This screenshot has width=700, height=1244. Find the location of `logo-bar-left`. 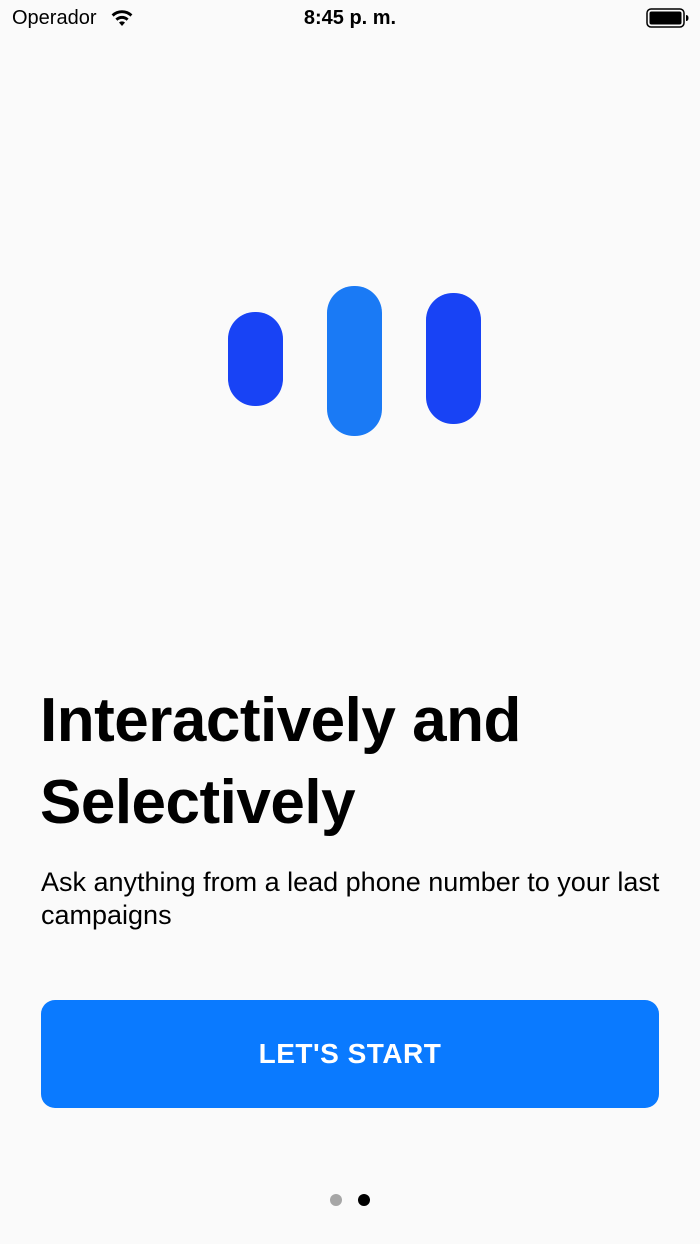

logo-bar-left is located at coordinates (255, 359).